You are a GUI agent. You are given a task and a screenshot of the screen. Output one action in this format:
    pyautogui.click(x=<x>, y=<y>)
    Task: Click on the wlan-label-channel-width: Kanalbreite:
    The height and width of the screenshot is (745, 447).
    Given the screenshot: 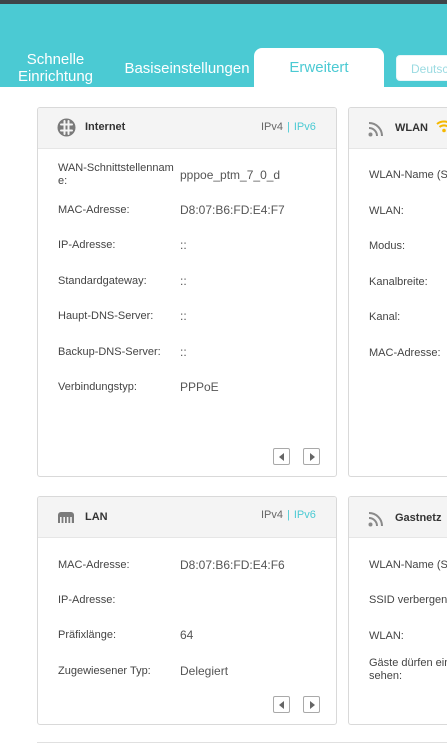 What is the action you would take?
    pyautogui.click(x=398, y=282)
    